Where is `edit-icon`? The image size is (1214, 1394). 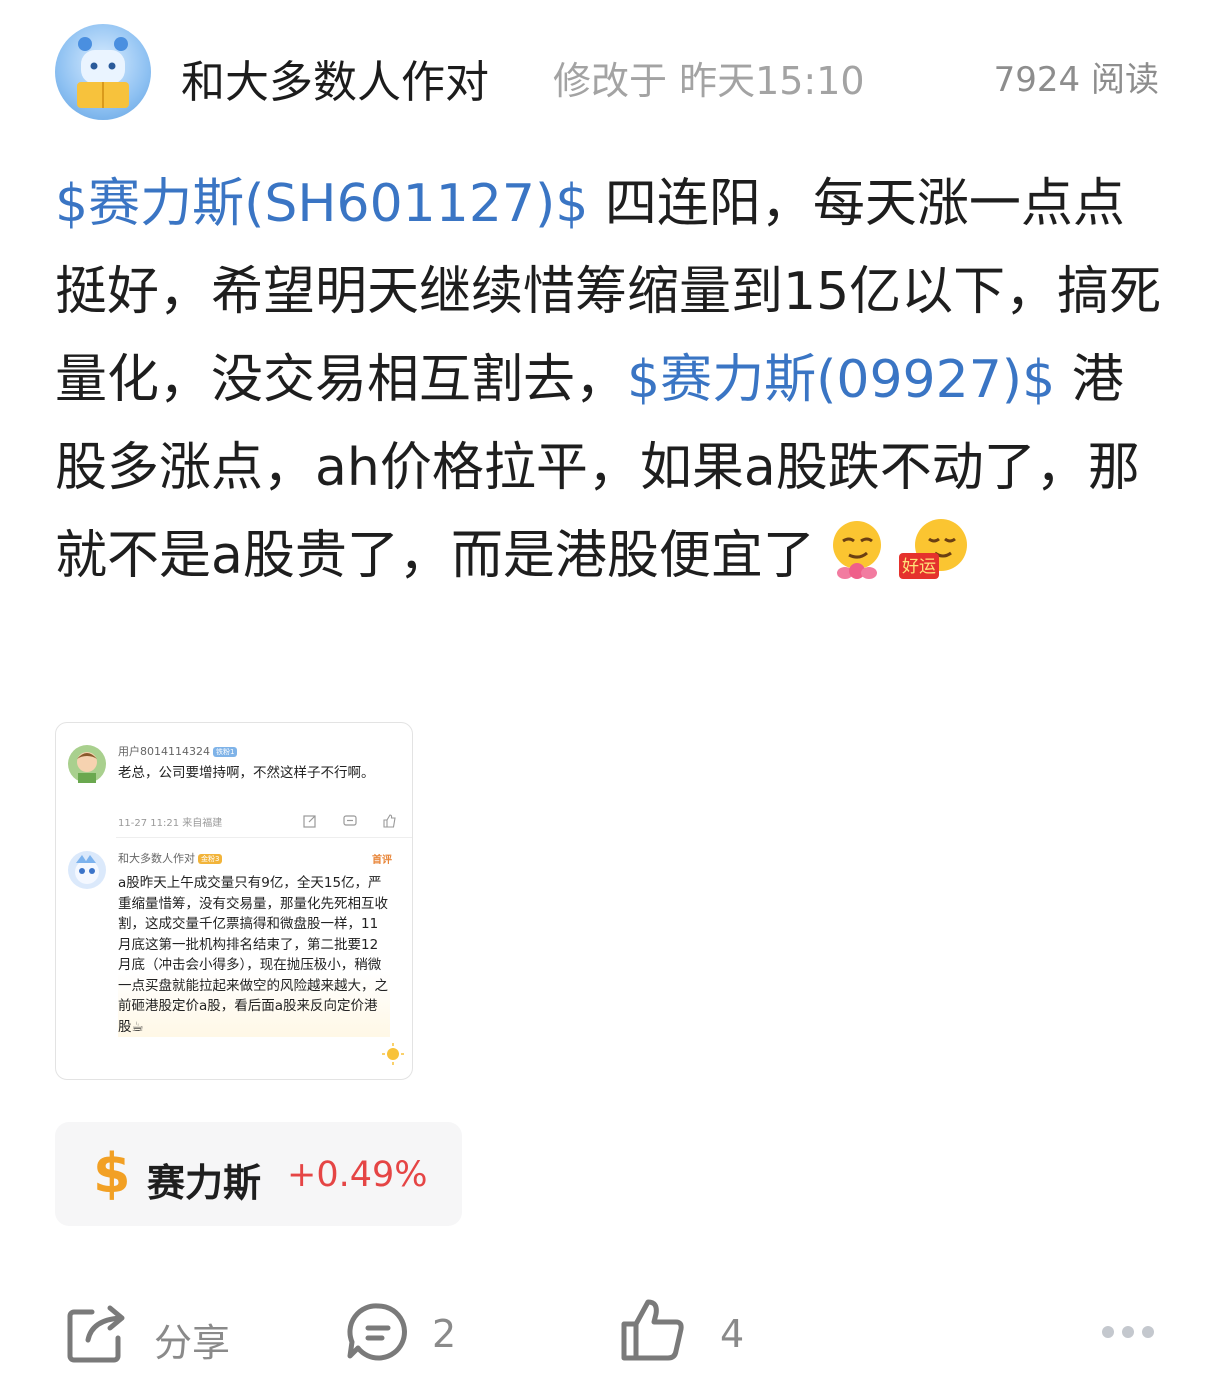 edit-icon is located at coordinates (310, 820).